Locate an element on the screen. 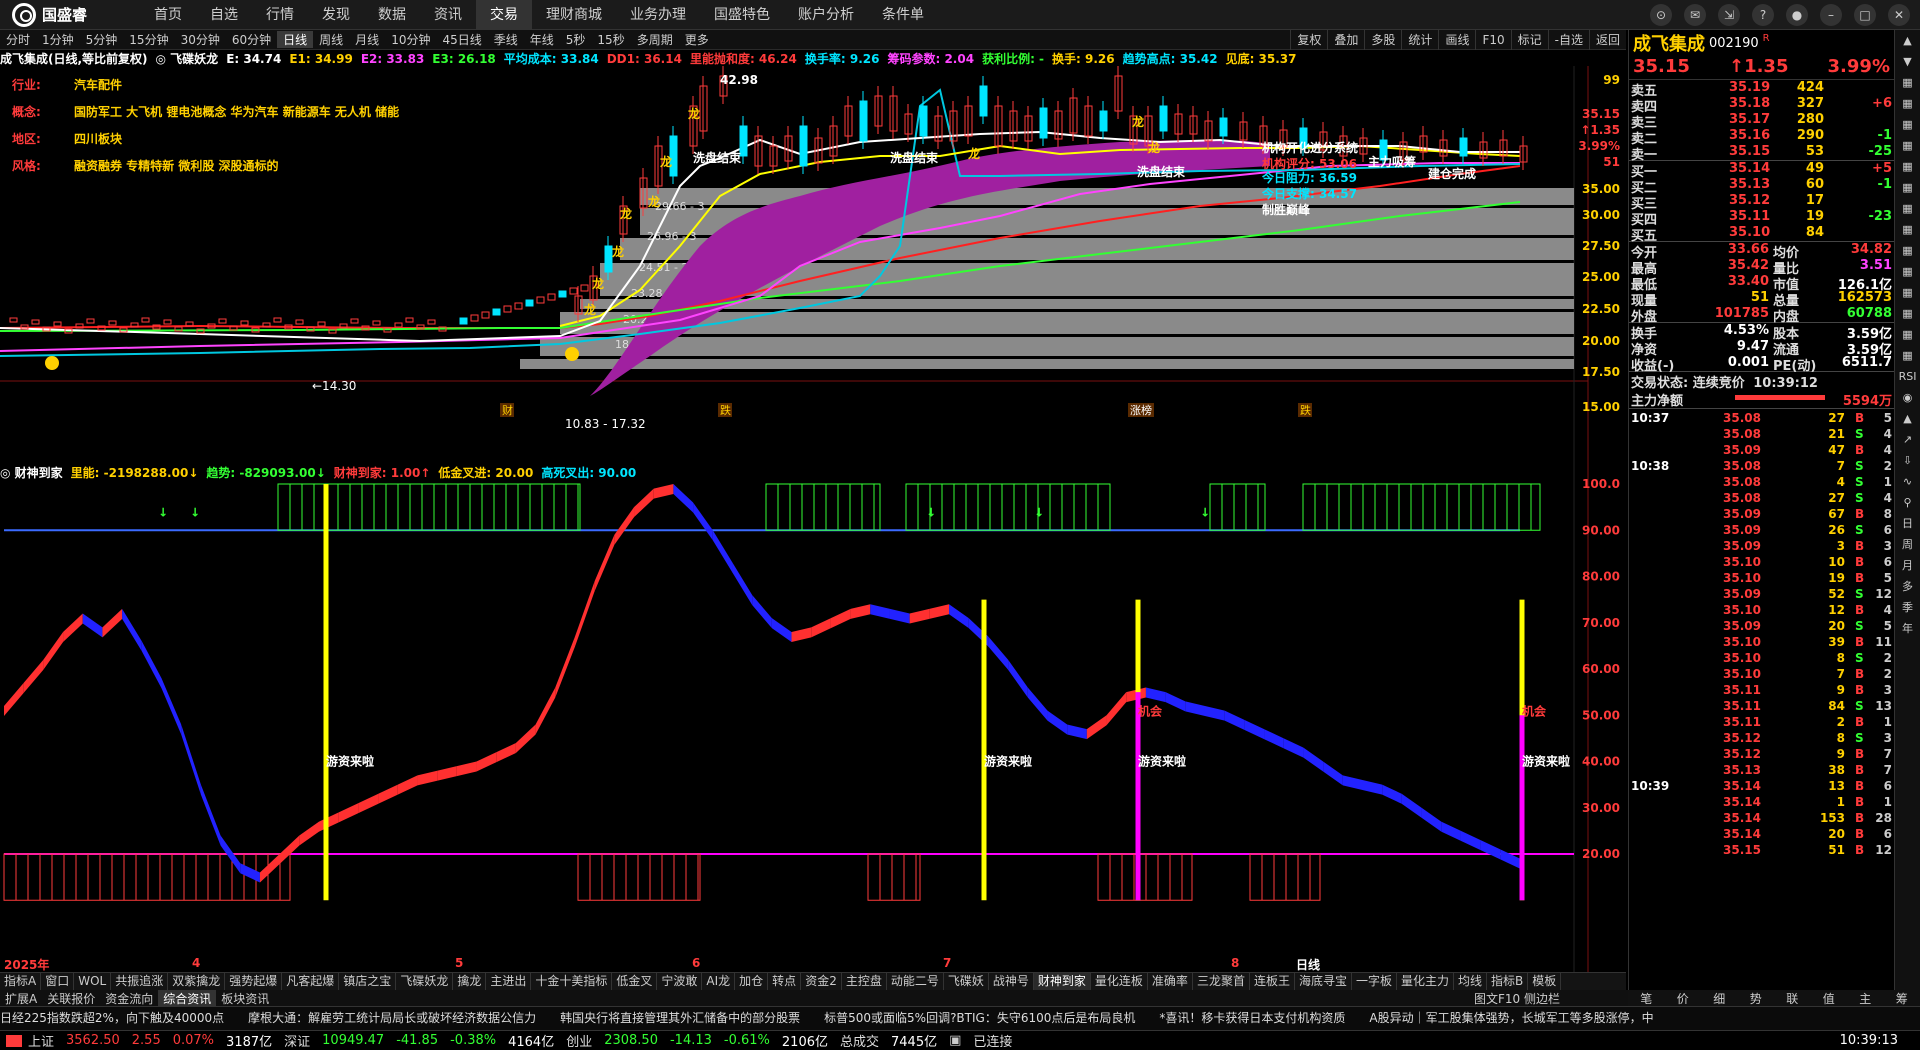 The height and width of the screenshot is (1050, 1920). period-tab: 月线 is located at coordinates (367, 39).